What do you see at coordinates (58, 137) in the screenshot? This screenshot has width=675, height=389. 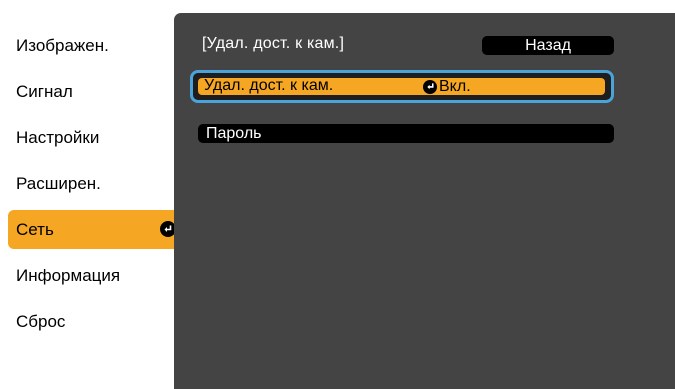 I see `sidebar-item-label: Настройки` at bounding box center [58, 137].